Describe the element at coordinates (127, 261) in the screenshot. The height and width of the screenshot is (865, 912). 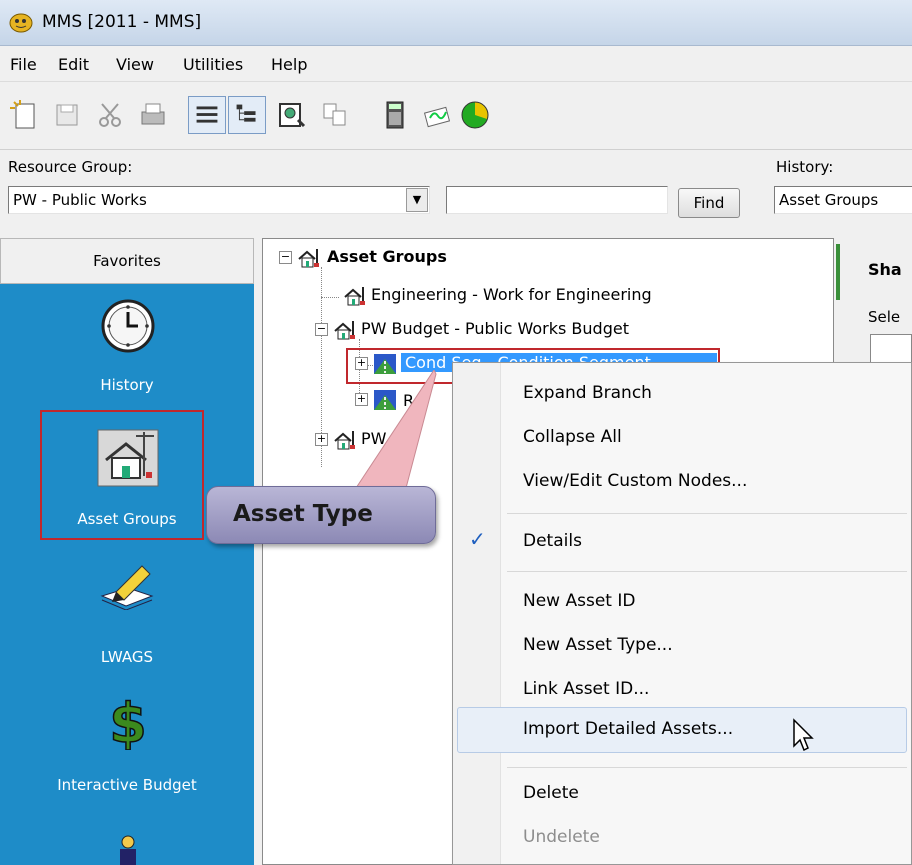
I see `favorites-header: Favorites` at that location.